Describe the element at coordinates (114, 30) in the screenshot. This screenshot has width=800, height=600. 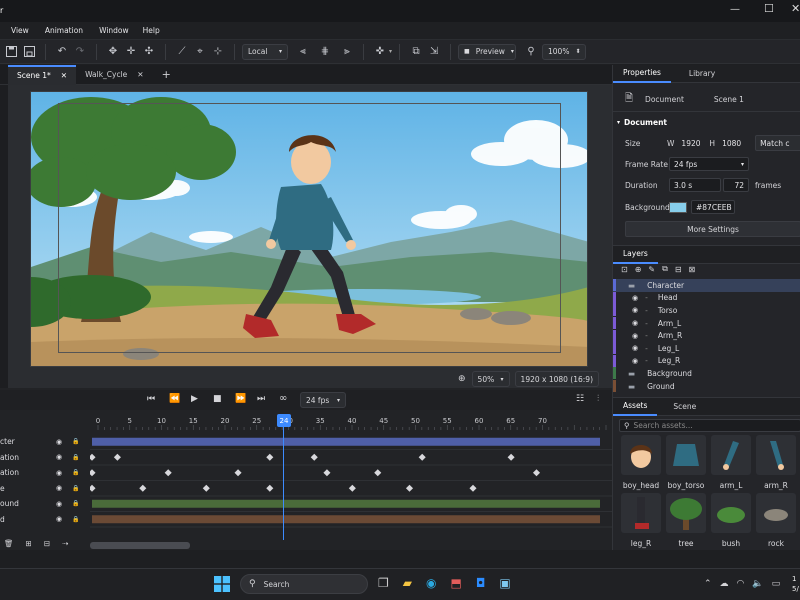
I see `menu-window: Window` at that location.